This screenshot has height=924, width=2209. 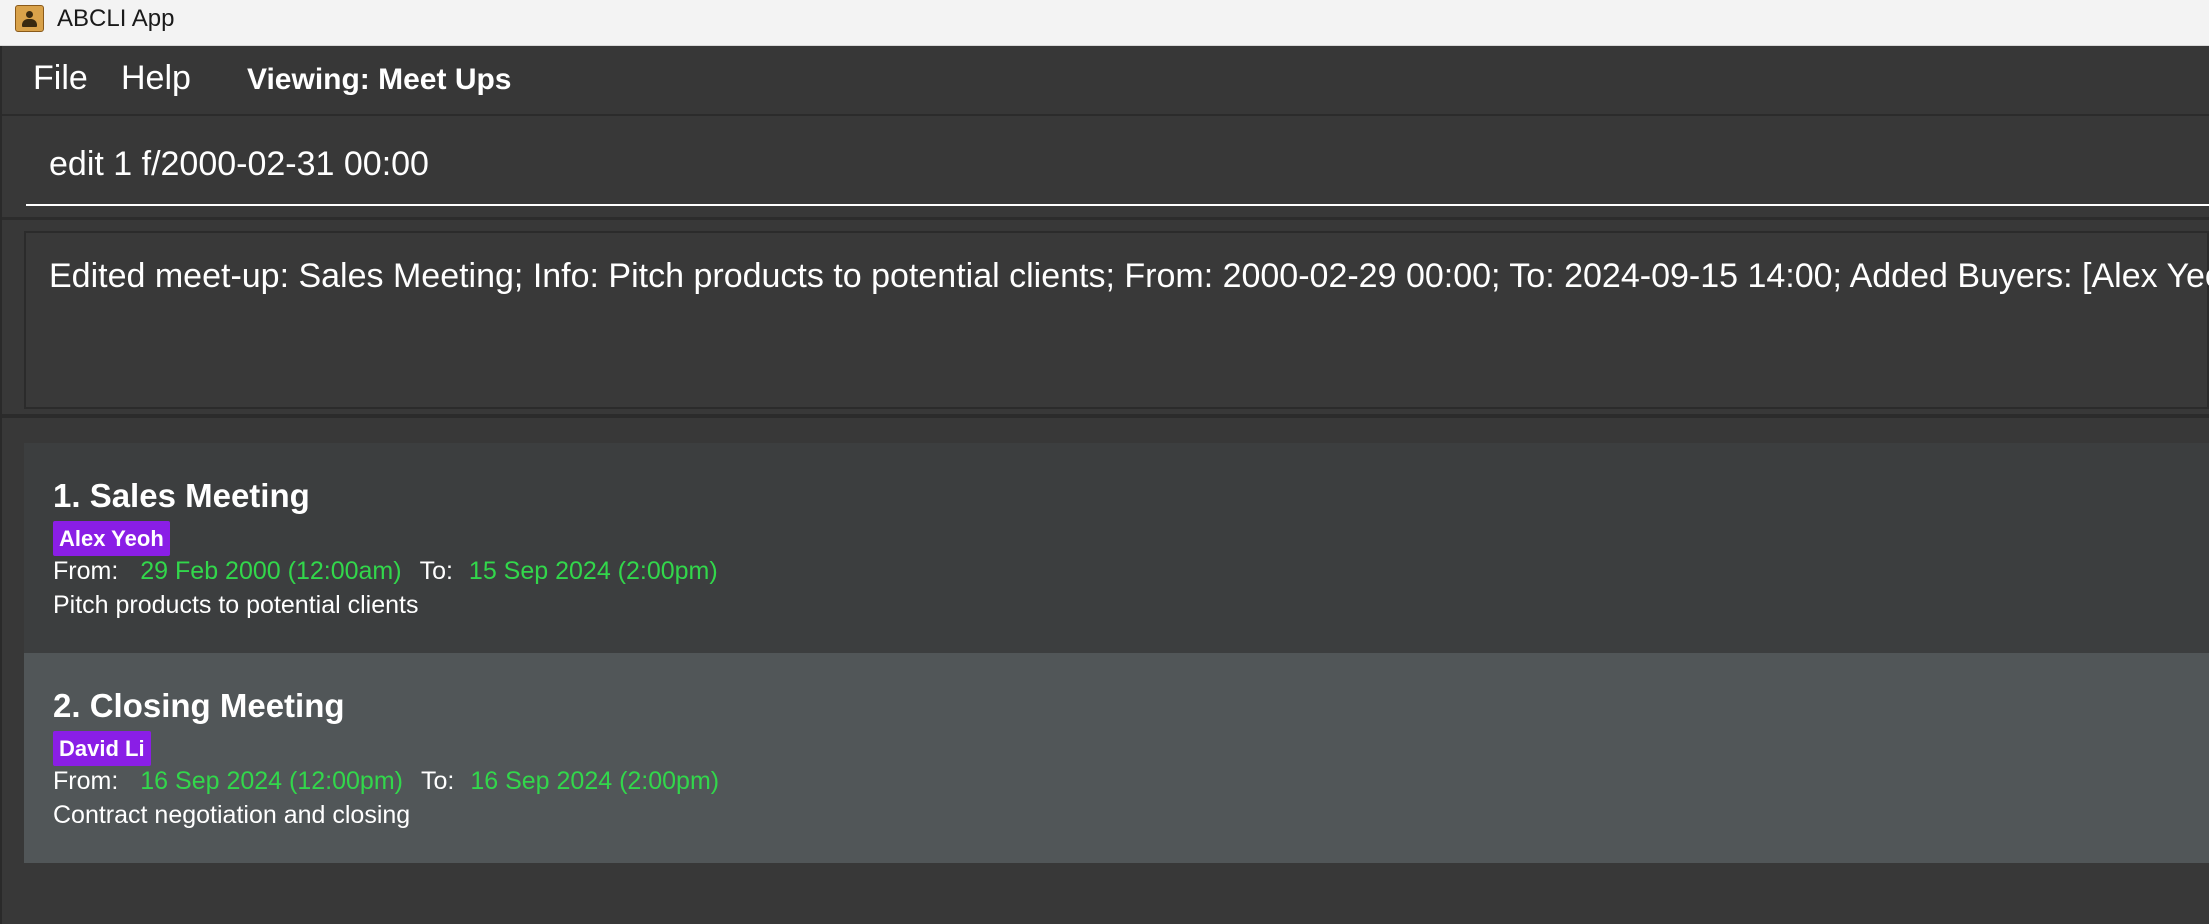 What do you see at coordinates (236, 605) in the screenshot?
I see `meetup-info: Pitch products to potential clients` at bounding box center [236, 605].